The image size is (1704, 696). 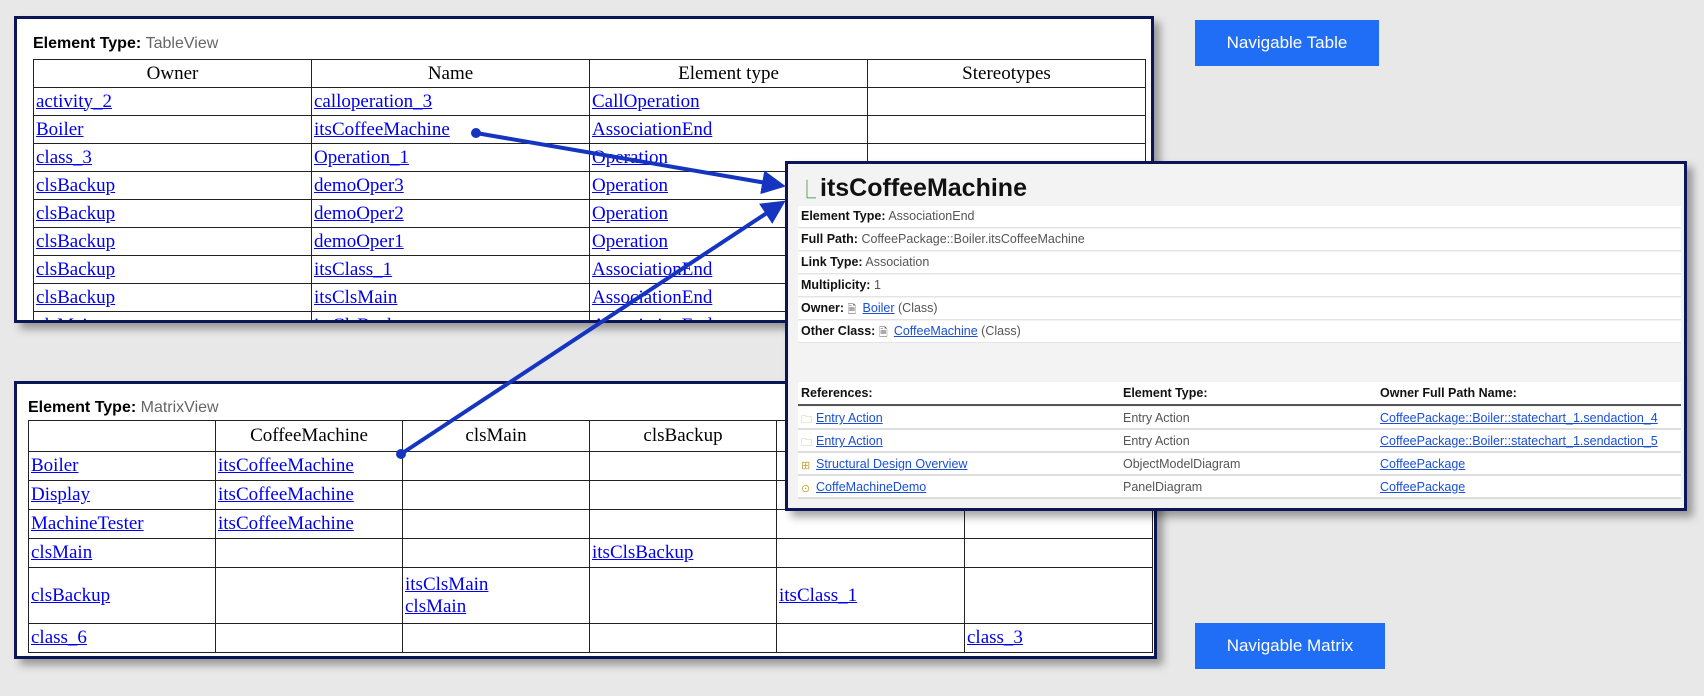 I want to click on matrix-cell: clsMain, so click(x=122, y=553).